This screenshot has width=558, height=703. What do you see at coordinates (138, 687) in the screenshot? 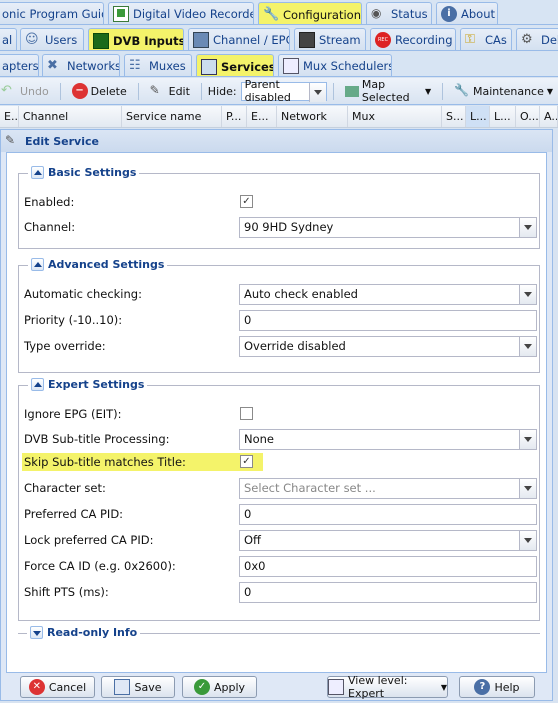
I see `save-button: Save` at bounding box center [138, 687].